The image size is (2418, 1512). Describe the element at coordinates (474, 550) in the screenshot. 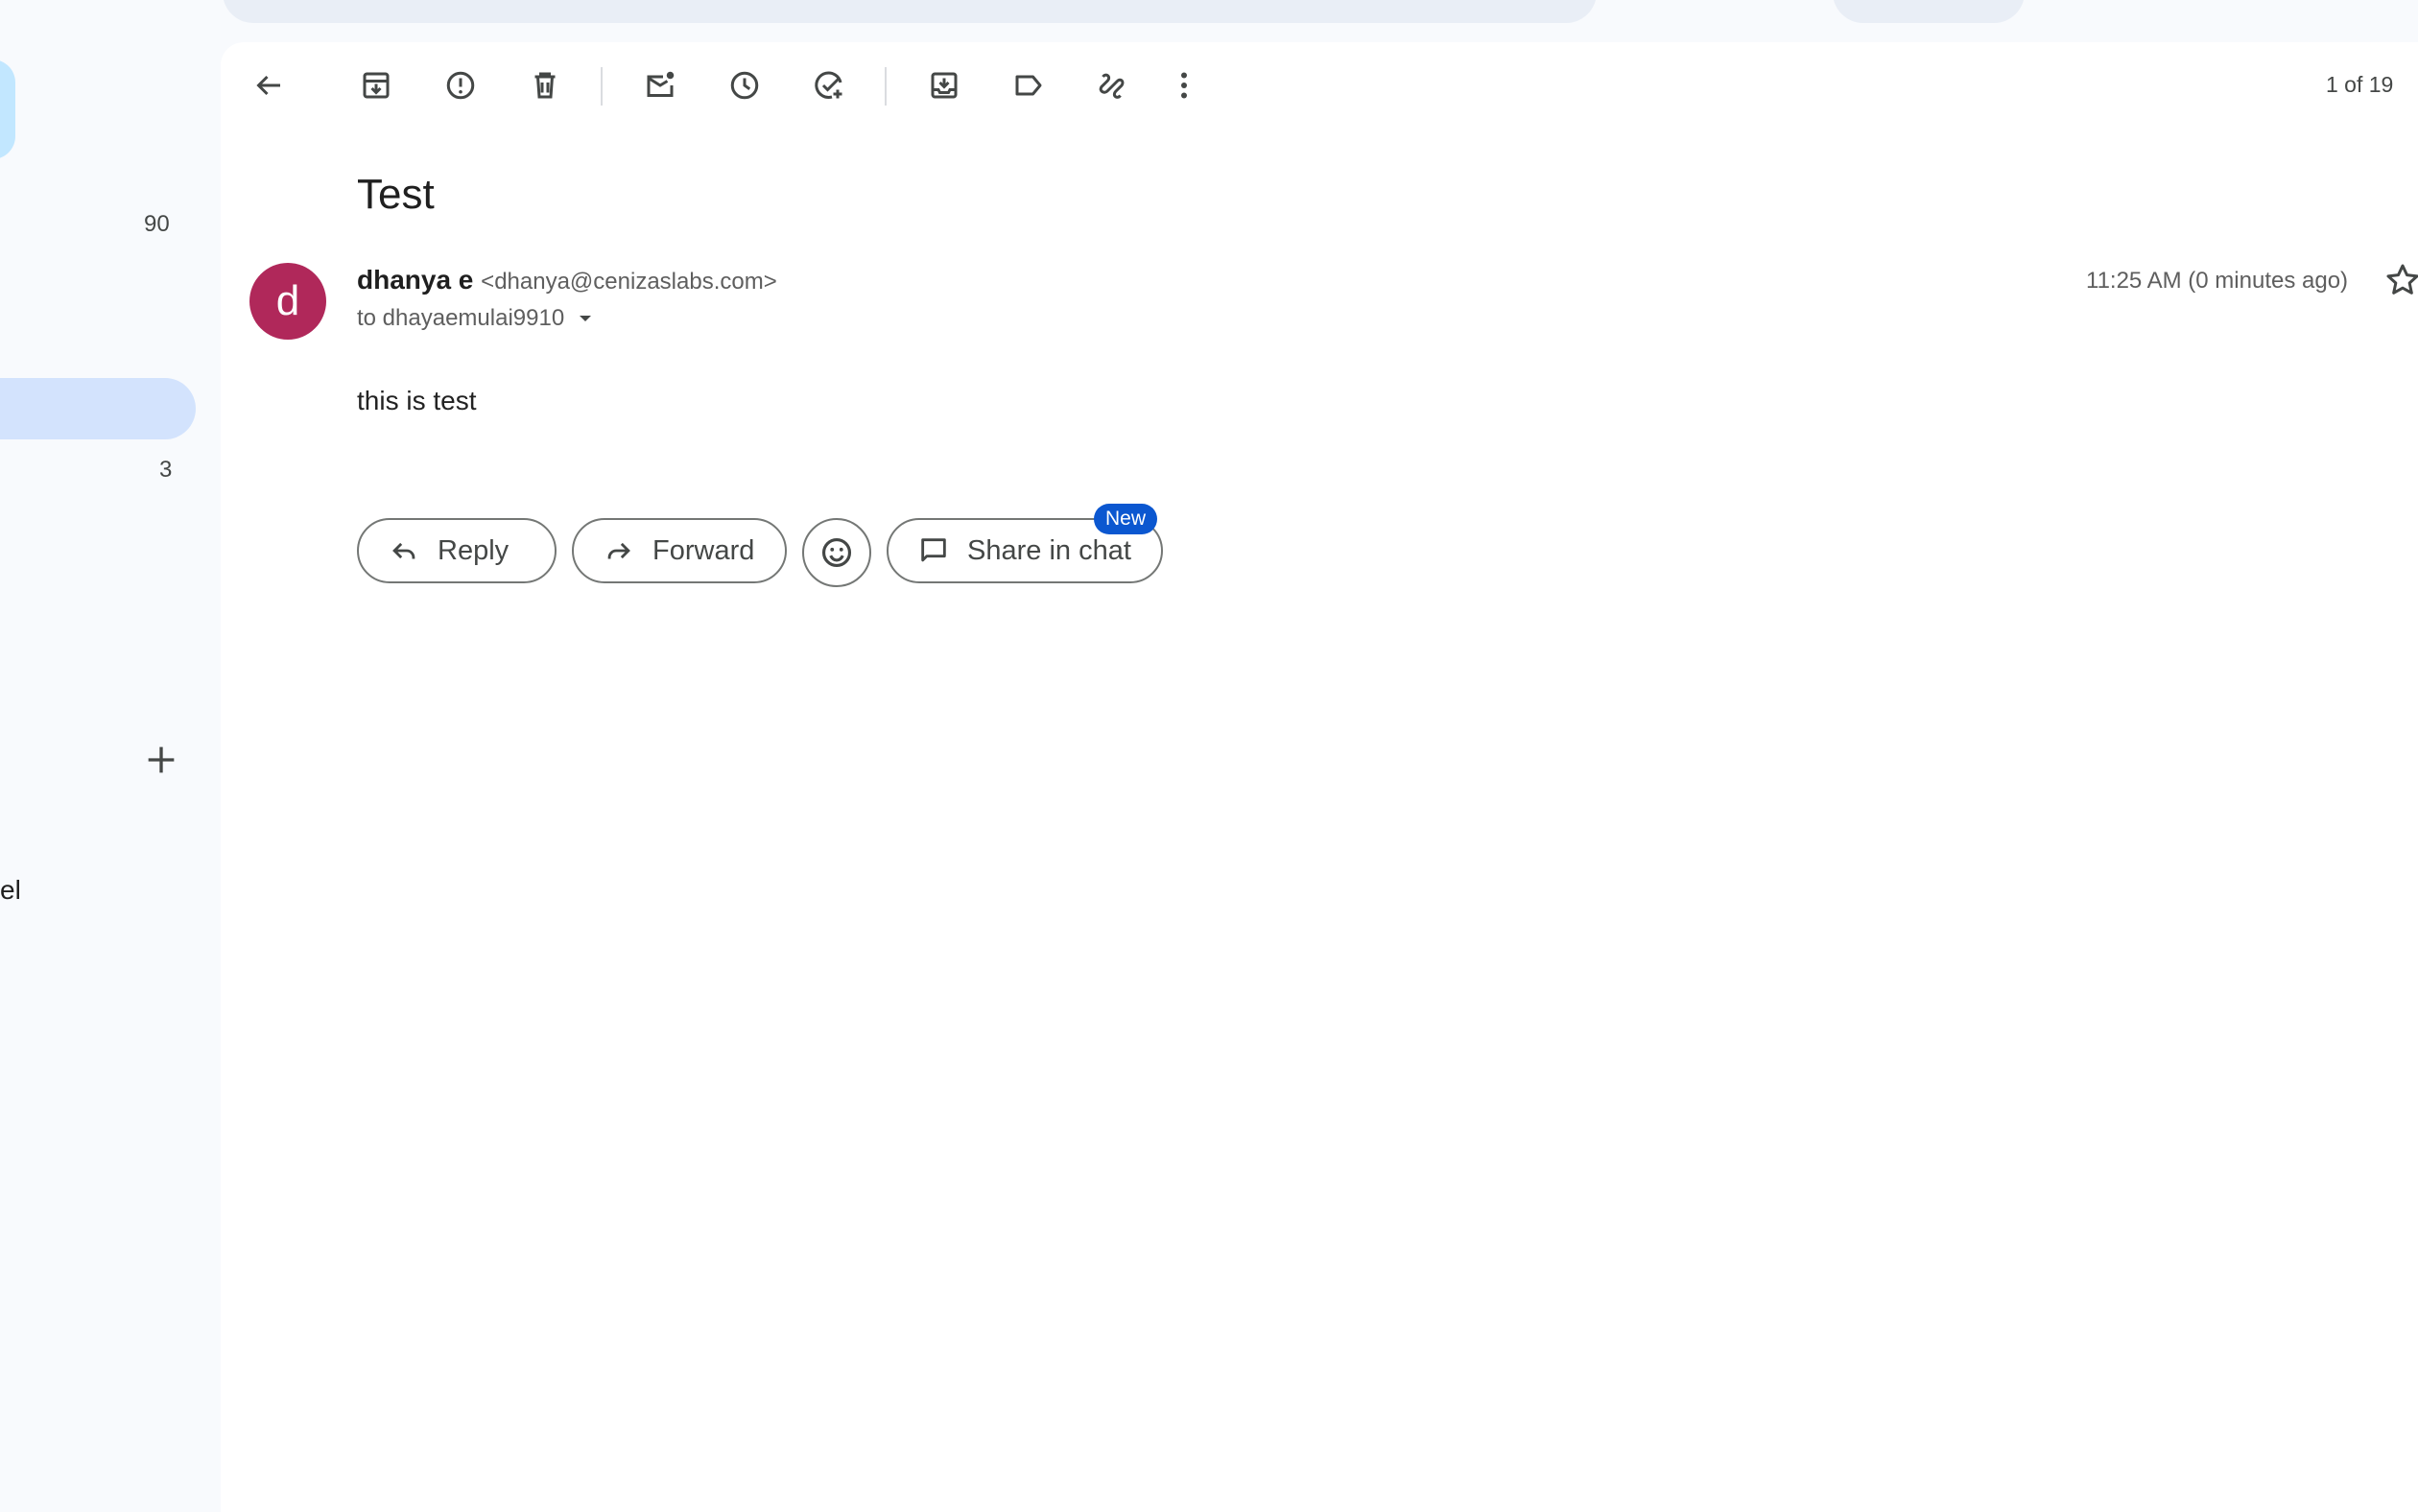

I see `reply-label: Reply` at that location.